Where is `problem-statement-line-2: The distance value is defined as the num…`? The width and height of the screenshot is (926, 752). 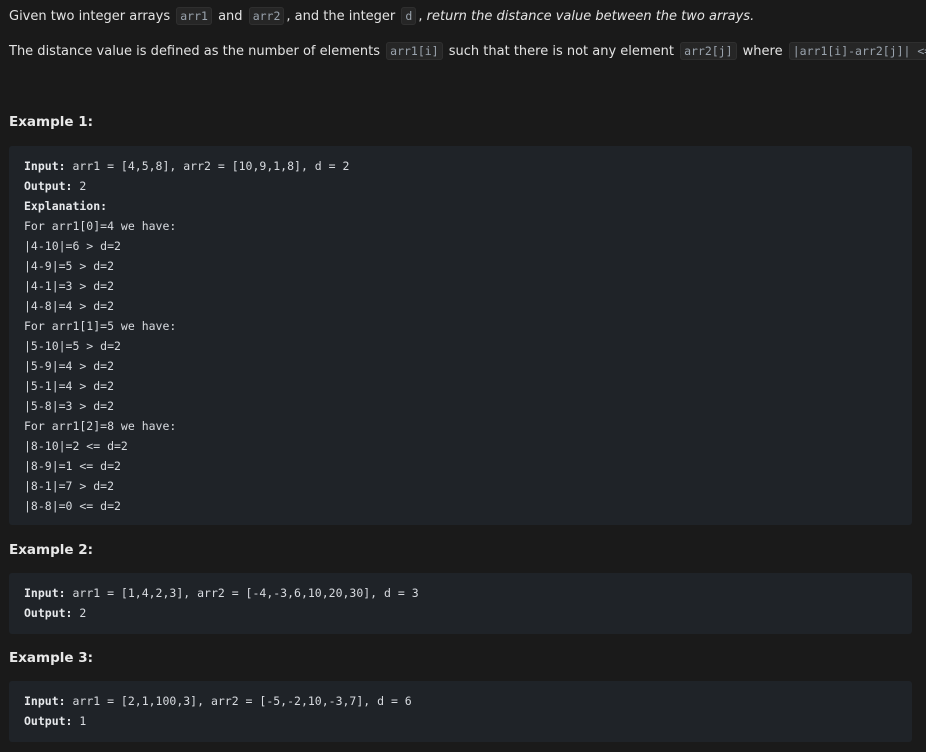
problem-statement-line-2: The distance value is defined as the num… is located at coordinates (467, 51).